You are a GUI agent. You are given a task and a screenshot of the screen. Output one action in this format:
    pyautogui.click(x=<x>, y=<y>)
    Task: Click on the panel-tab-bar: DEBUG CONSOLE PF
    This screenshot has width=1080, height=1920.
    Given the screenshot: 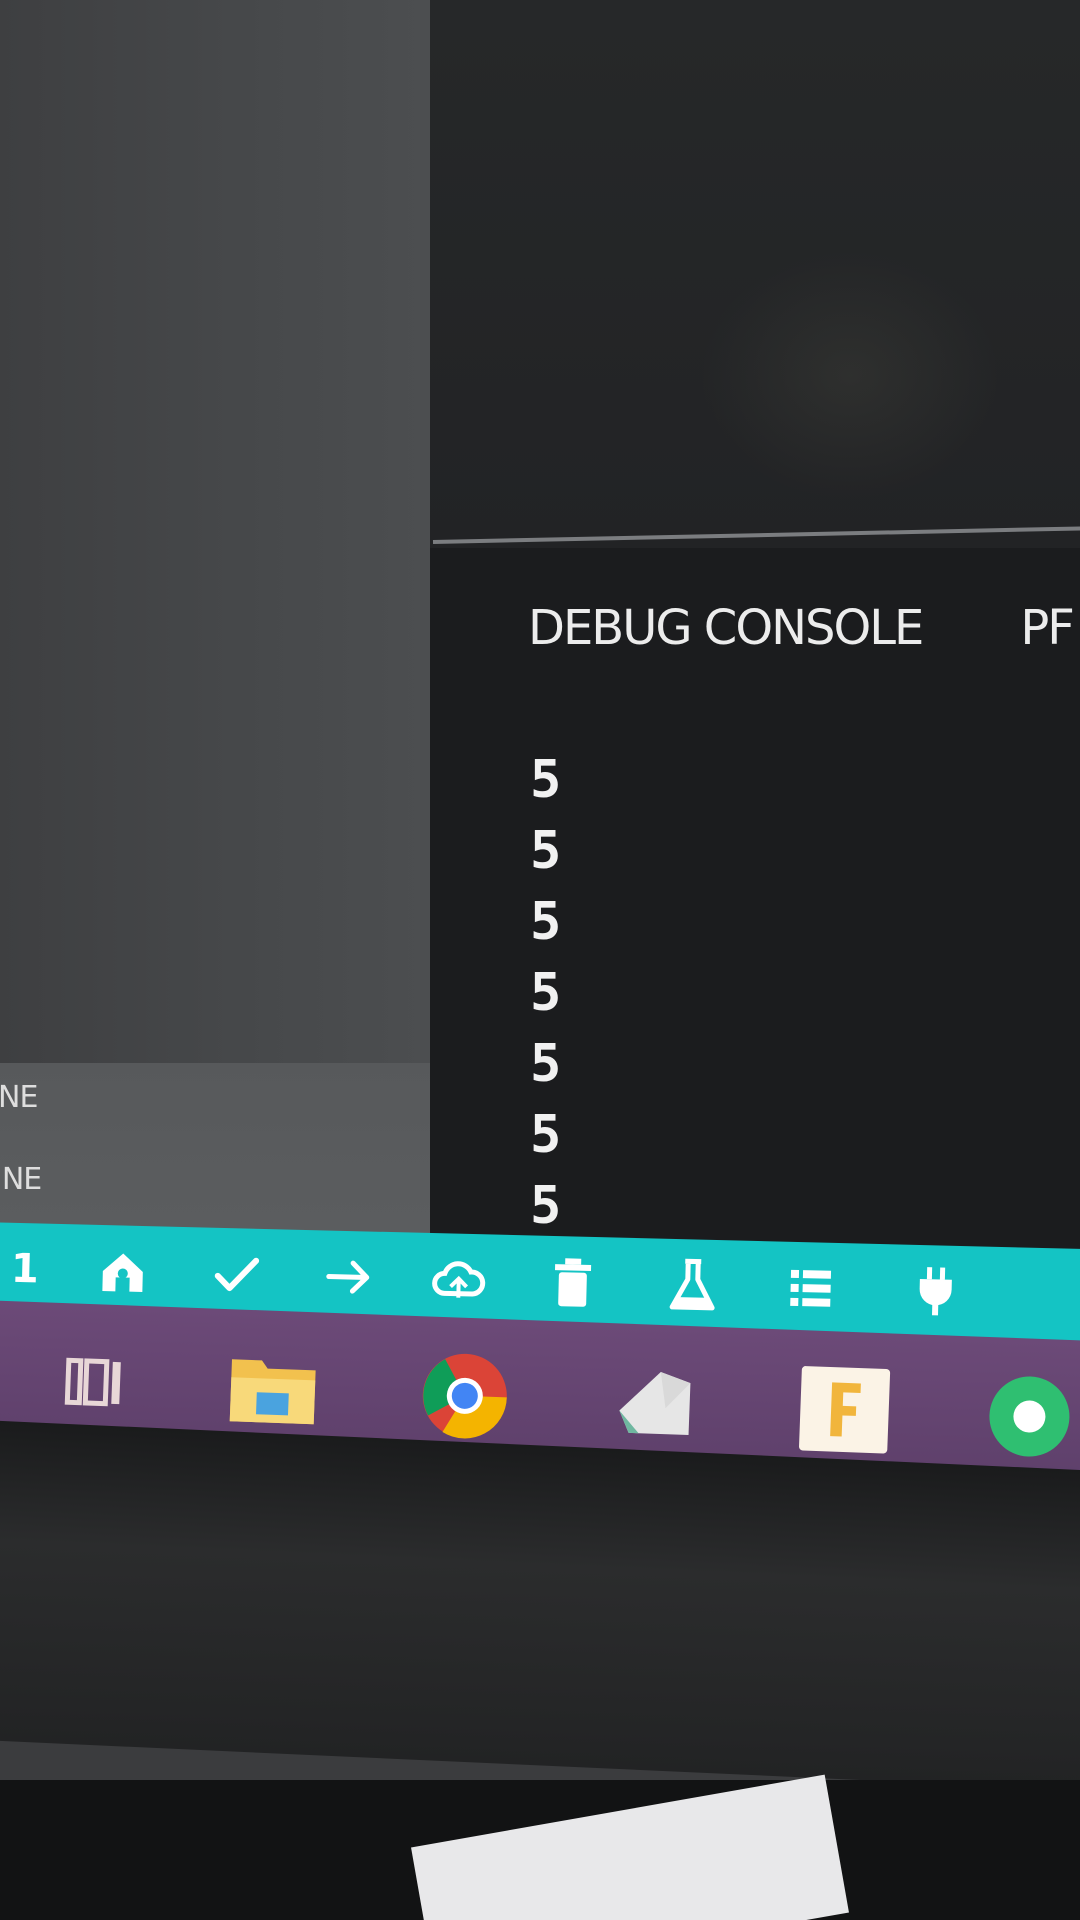 What is the action you would take?
    pyautogui.click(x=804, y=628)
    